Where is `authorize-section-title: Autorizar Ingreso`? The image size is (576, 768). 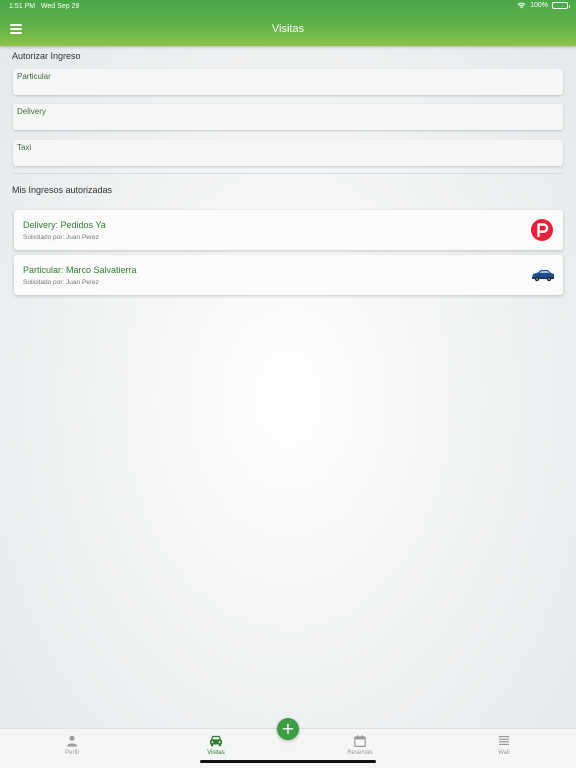
authorize-section-title: Autorizar Ingreso is located at coordinates (46, 56).